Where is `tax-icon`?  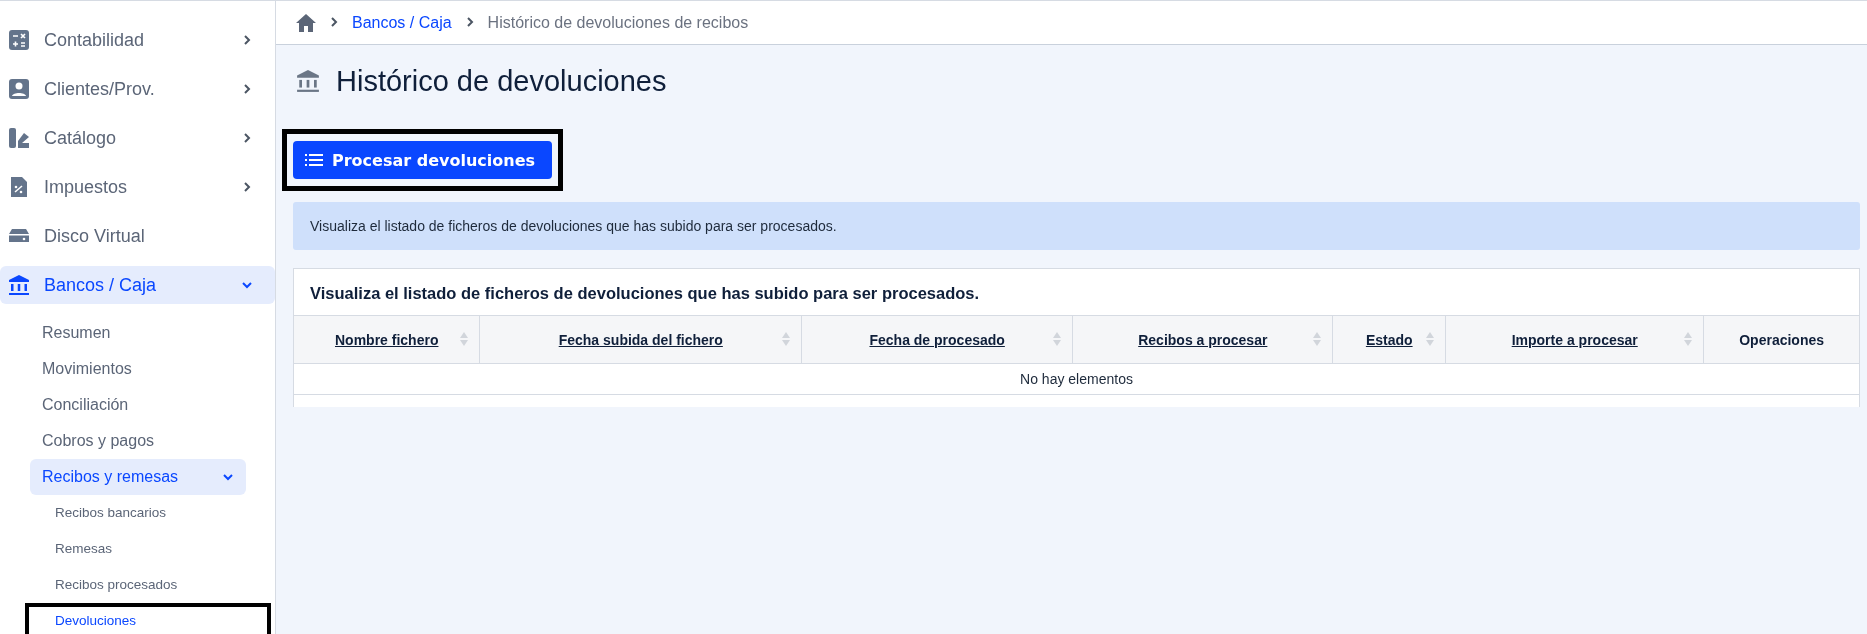 tax-icon is located at coordinates (19, 187).